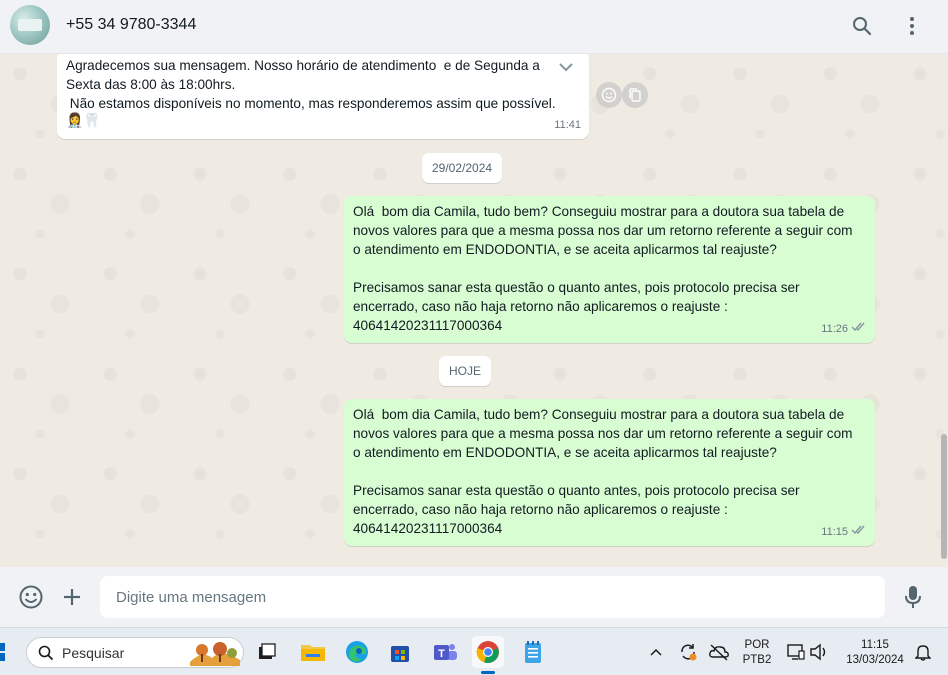 This screenshot has width=948, height=675. I want to click on edge-browser-icon, so click(357, 652).